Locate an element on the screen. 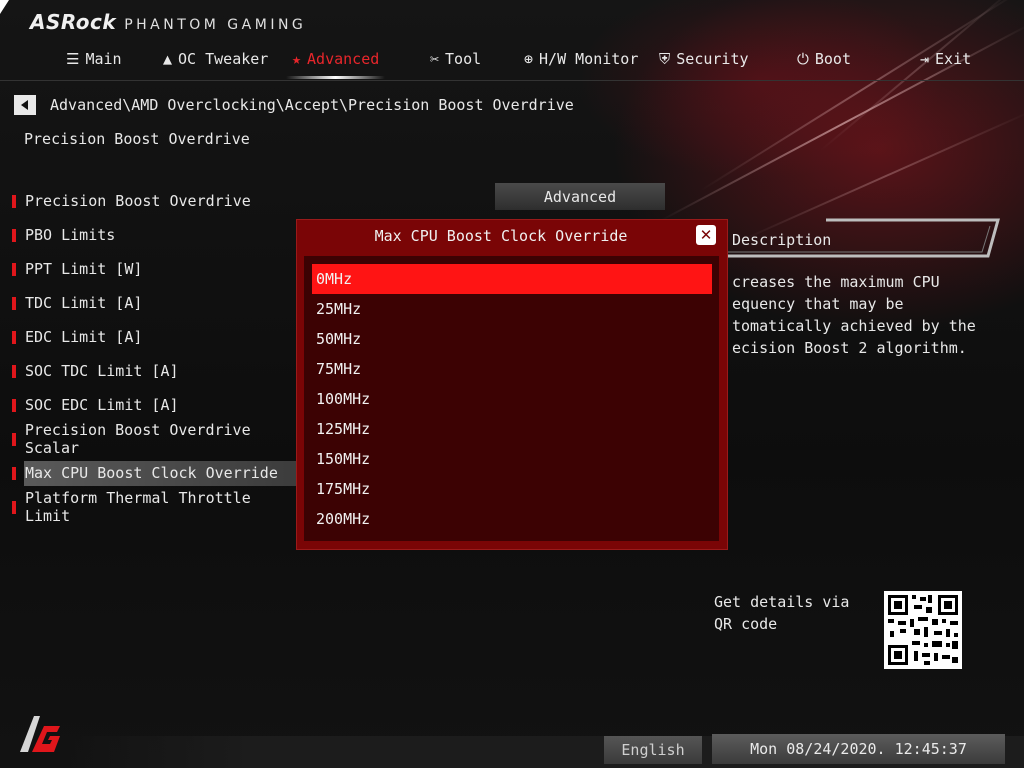 The height and width of the screenshot is (768, 1024). setting-item-tdc-limit: TDC Limit [A] is located at coordinates (157, 303).